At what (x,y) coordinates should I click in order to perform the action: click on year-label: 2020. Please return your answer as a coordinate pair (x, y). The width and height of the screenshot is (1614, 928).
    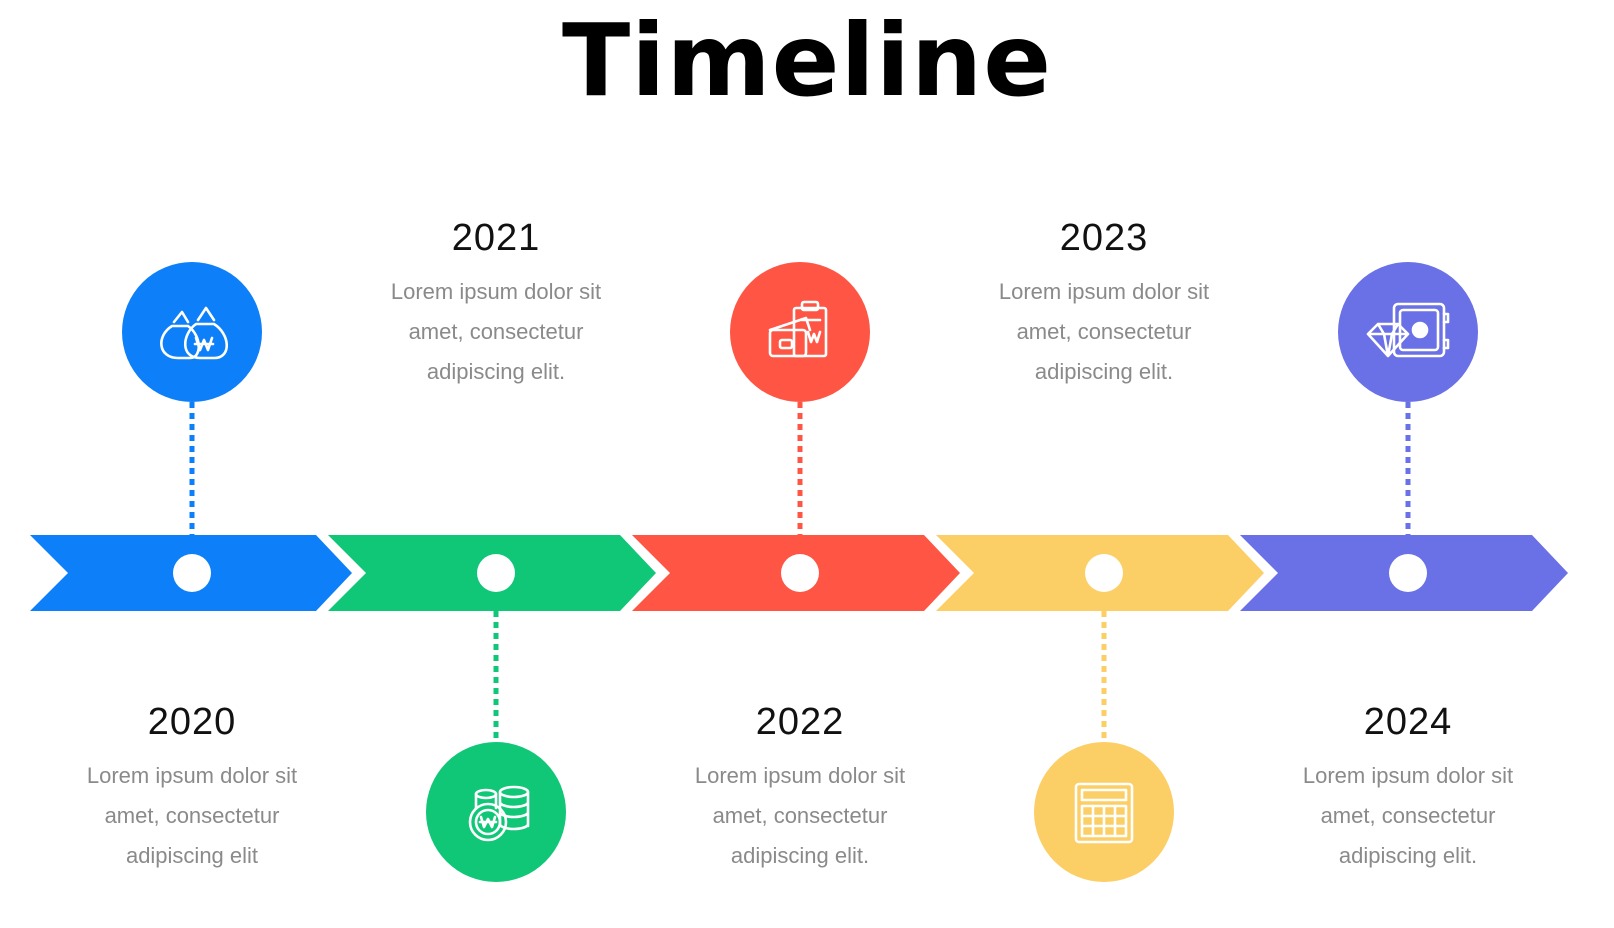
    Looking at the image, I should click on (192, 722).